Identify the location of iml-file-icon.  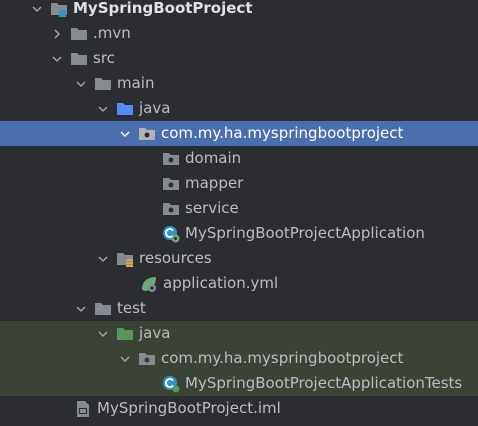
(83, 409).